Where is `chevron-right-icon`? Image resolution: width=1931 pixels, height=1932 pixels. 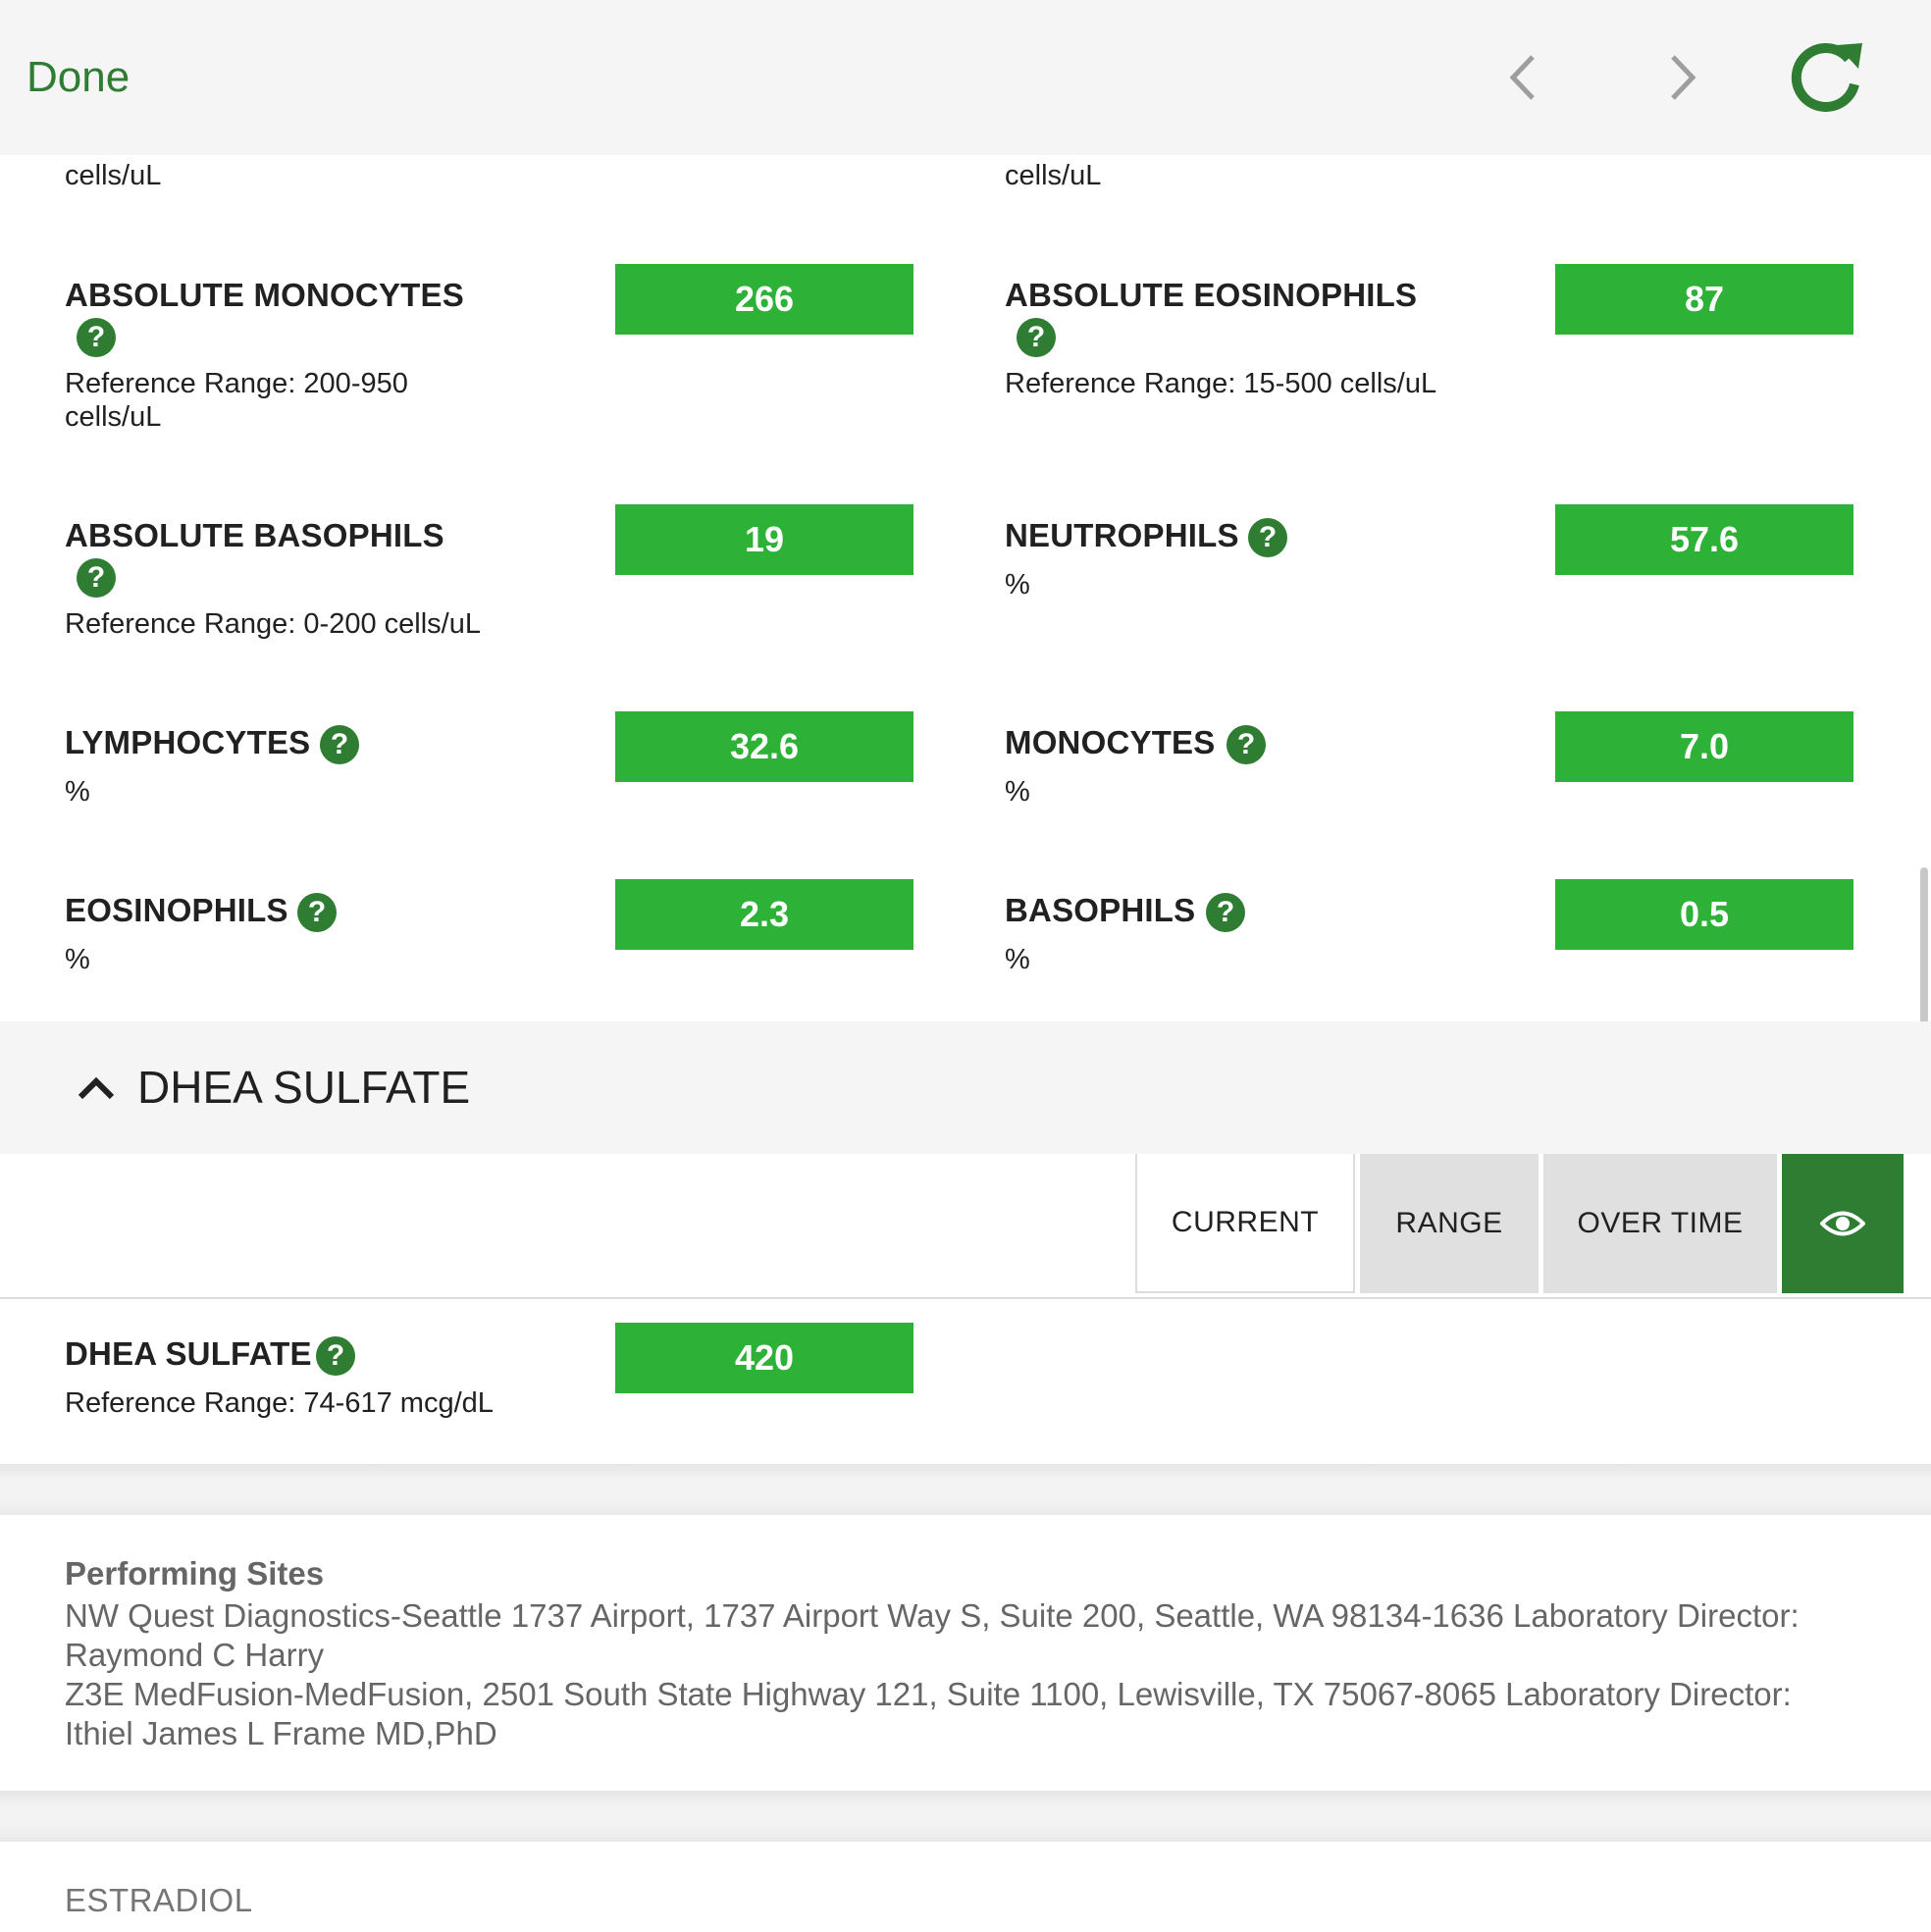
chevron-right-icon is located at coordinates (1682, 77).